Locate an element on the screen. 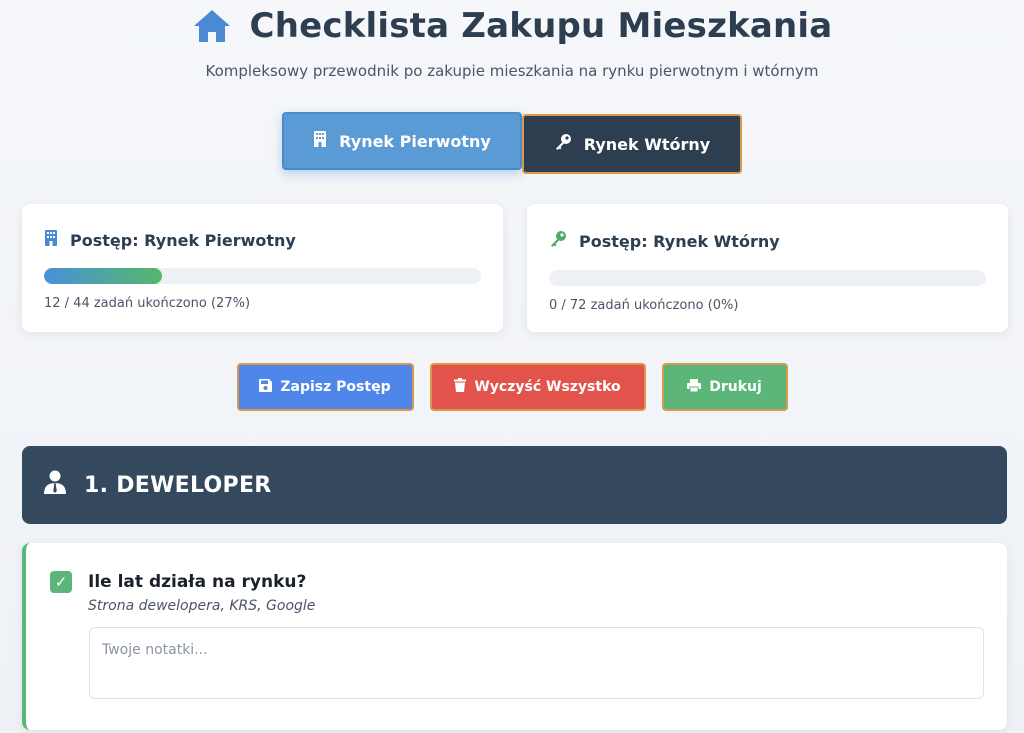 The width and height of the screenshot is (1024, 733). home-icon is located at coordinates (212, 26).